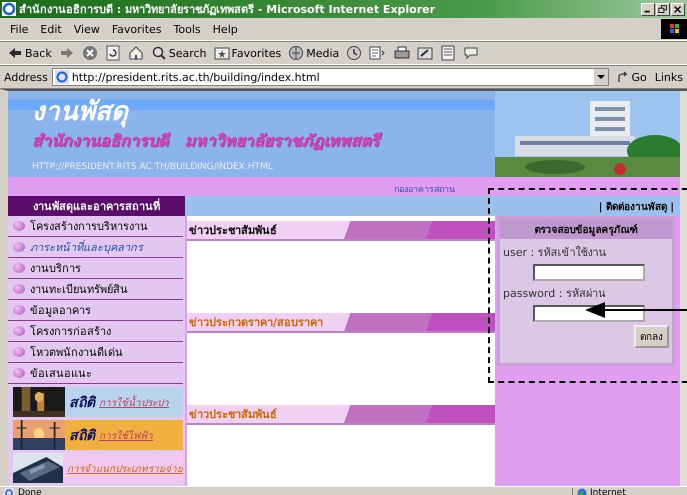  I want to click on sidebar-item: ภาระหน้าที่และบุคลากร, so click(95, 247).